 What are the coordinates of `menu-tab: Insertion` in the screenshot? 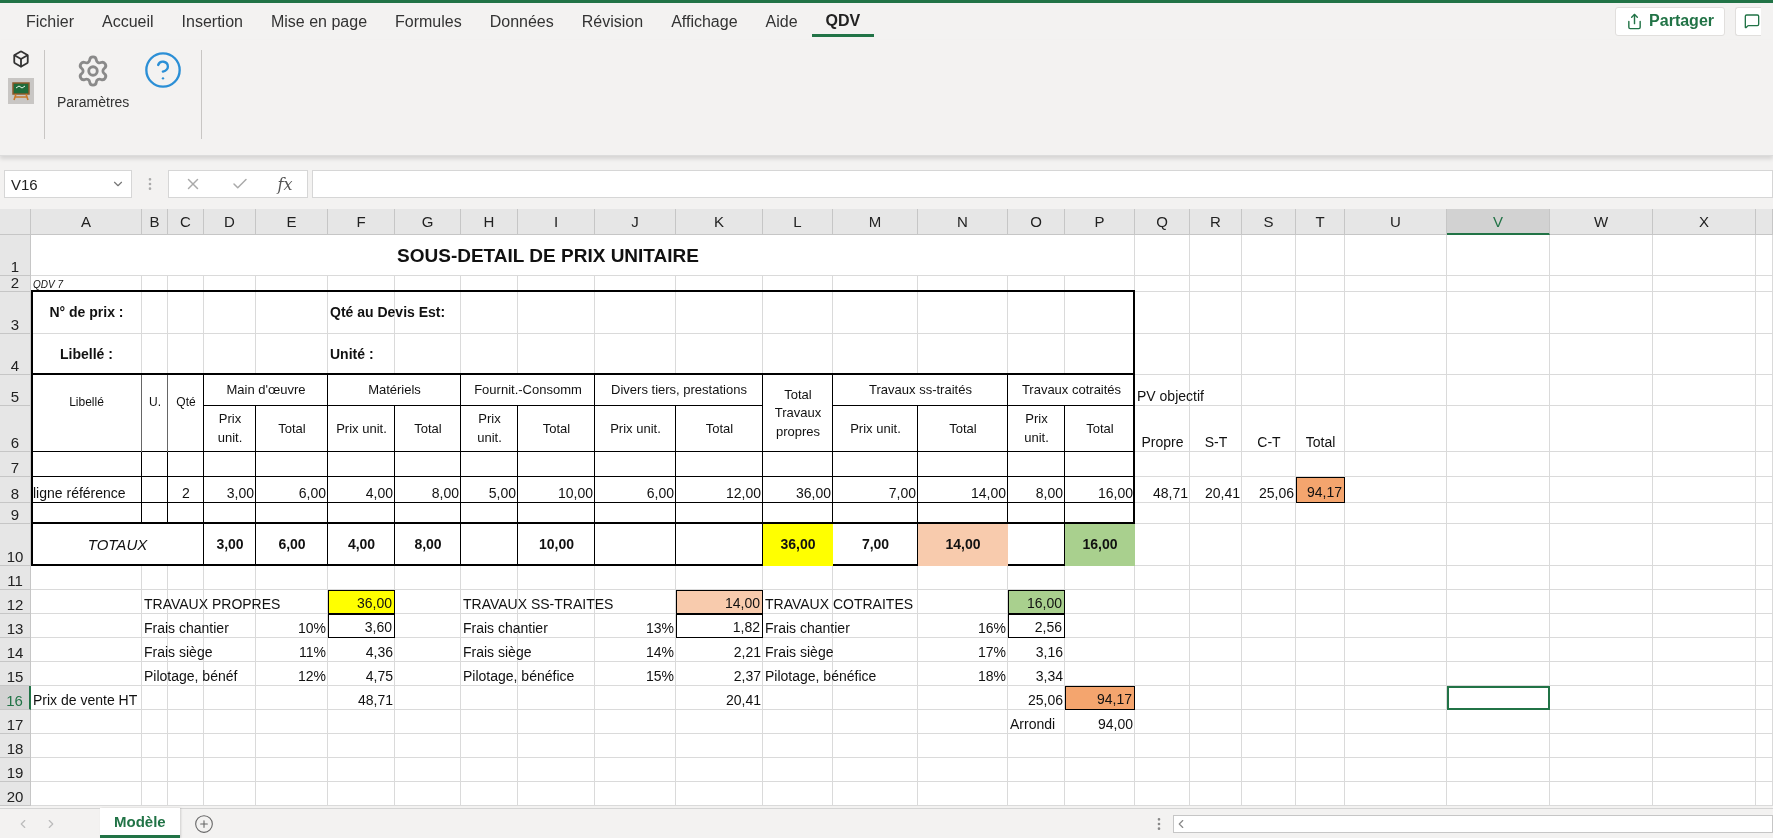 It's located at (212, 21).